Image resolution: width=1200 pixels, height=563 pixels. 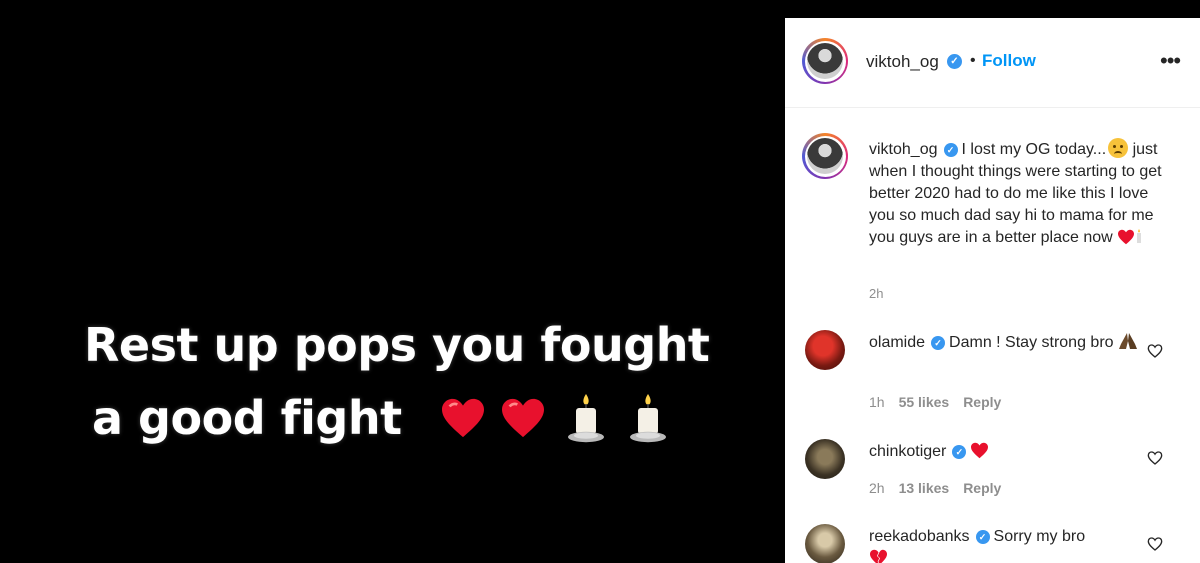 I want to click on story-emoji-row, so click(x=555, y=418).